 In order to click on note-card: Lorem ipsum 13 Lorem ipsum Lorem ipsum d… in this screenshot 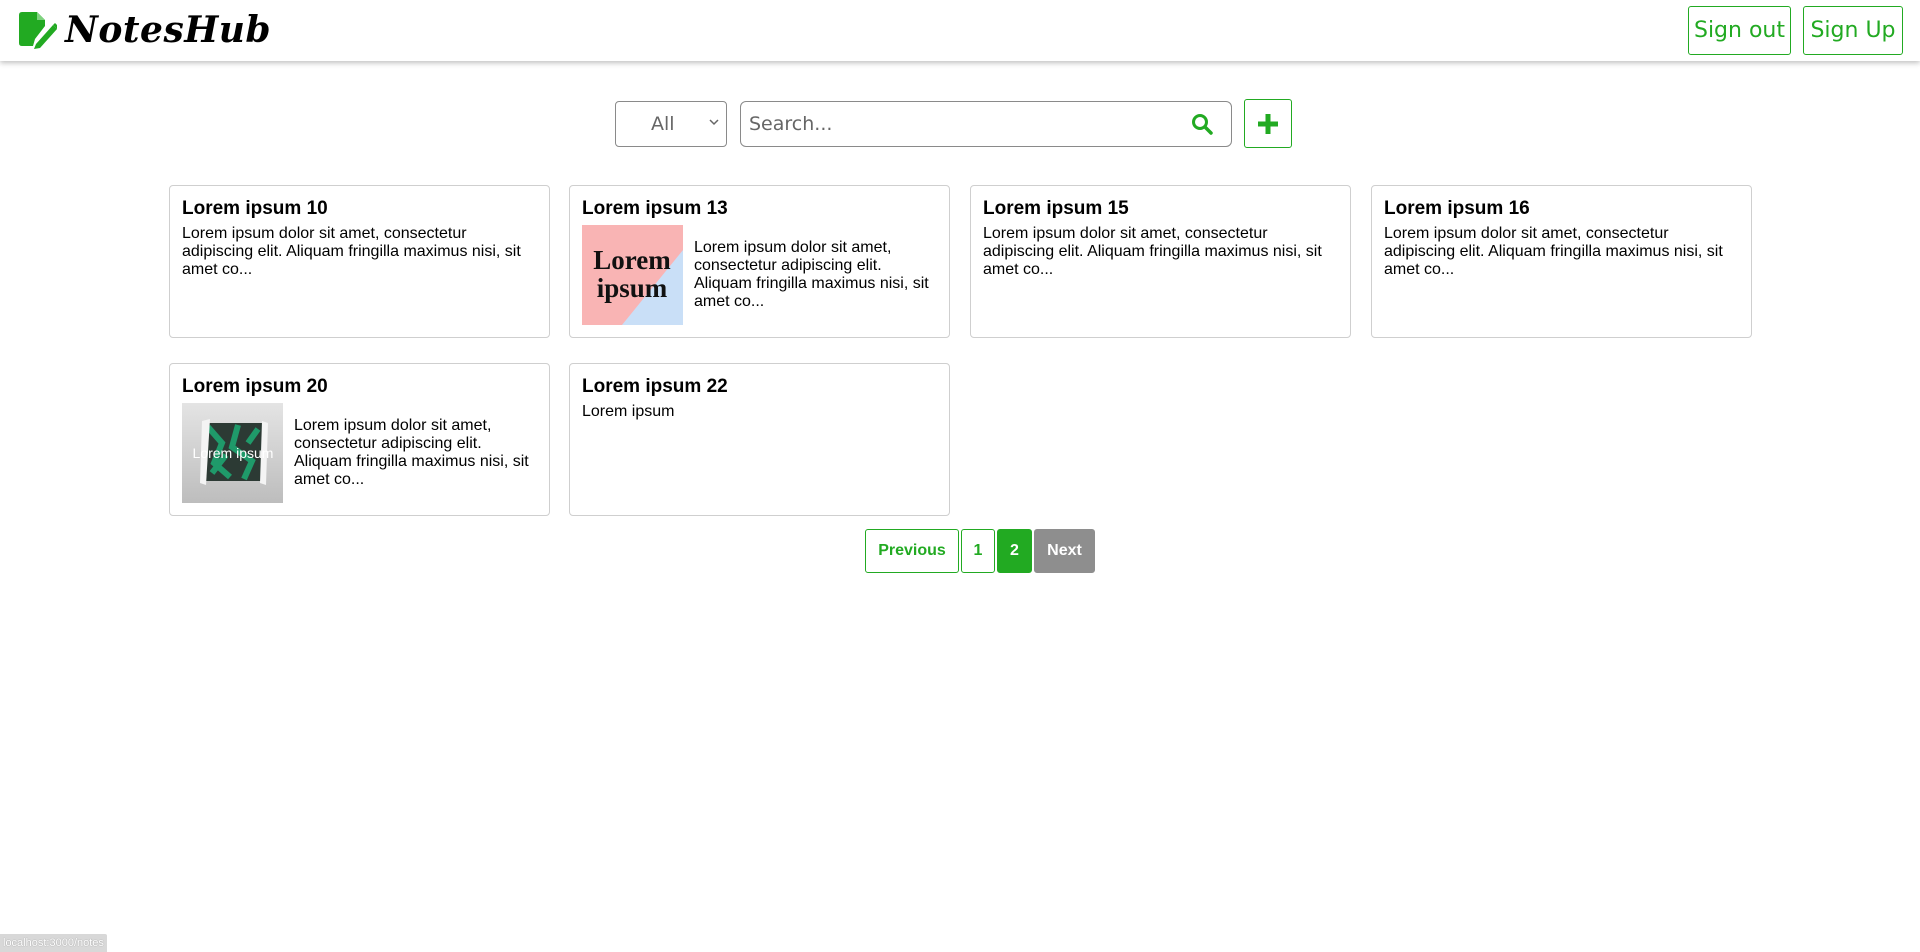, I will do `click(759, 261)`.